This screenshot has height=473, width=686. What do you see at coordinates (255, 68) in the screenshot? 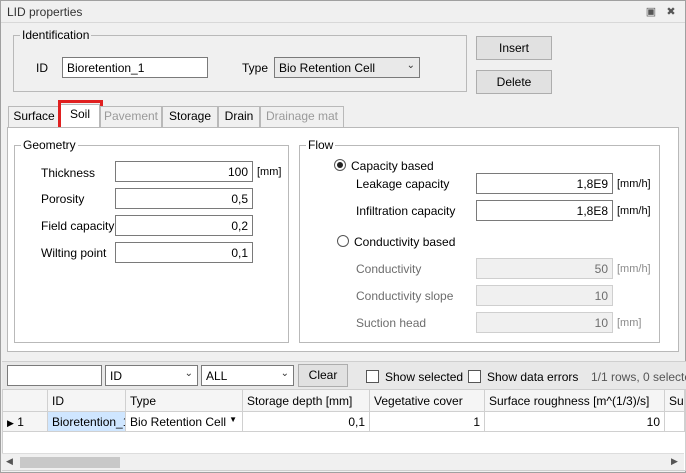
I see `type-label: Type` at bounding box center [255, 68].